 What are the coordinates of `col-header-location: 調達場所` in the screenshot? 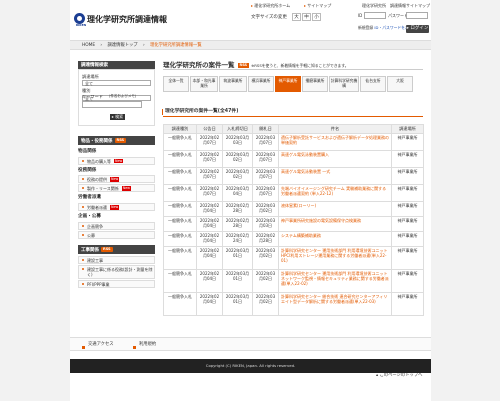 It's located at (407, 129).